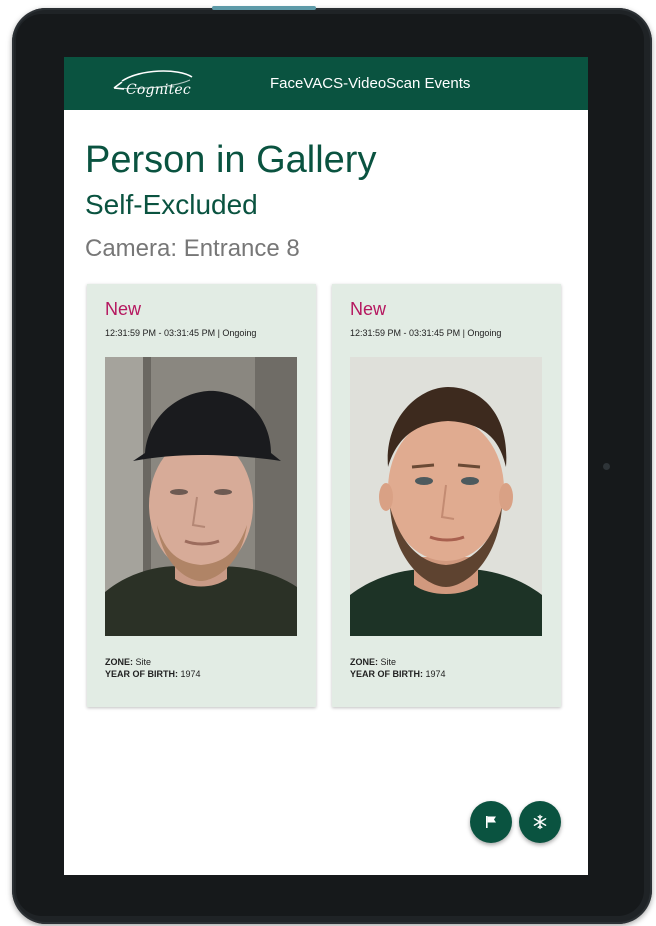  I want to click on gallery-photo, so click(446, 496).